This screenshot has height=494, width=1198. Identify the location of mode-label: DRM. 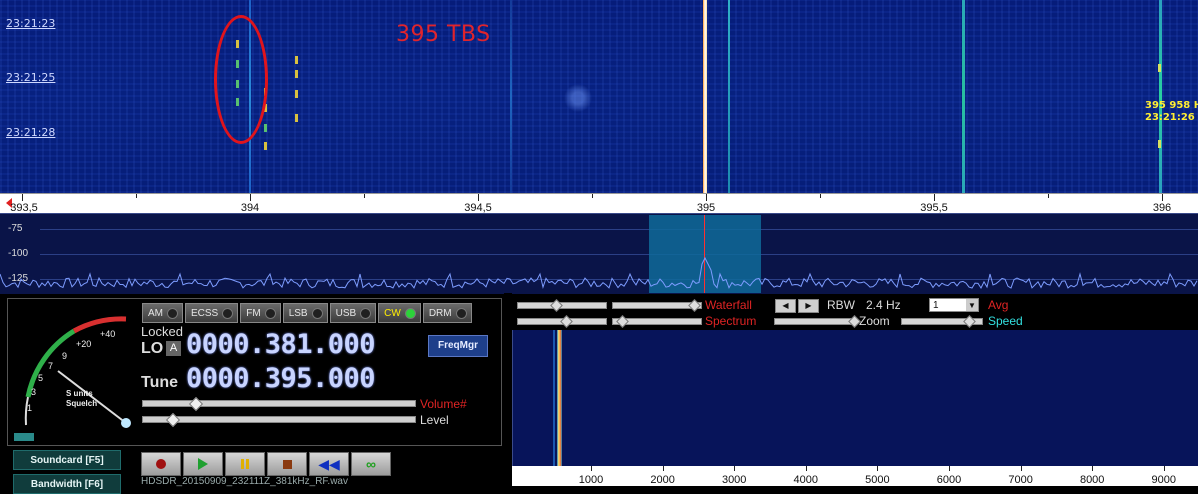
(440, 313).